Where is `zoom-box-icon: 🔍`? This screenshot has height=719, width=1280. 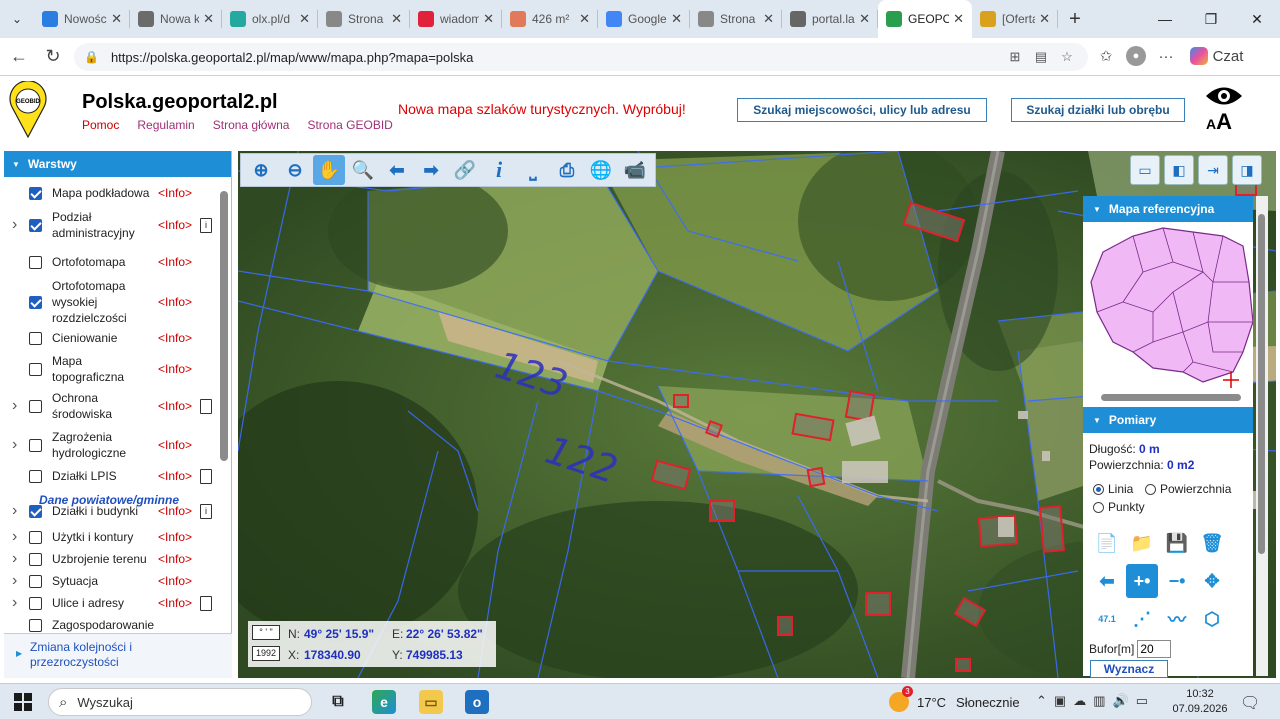
zoom-box-icon: 🔍 is located at coordinates (363, 170).